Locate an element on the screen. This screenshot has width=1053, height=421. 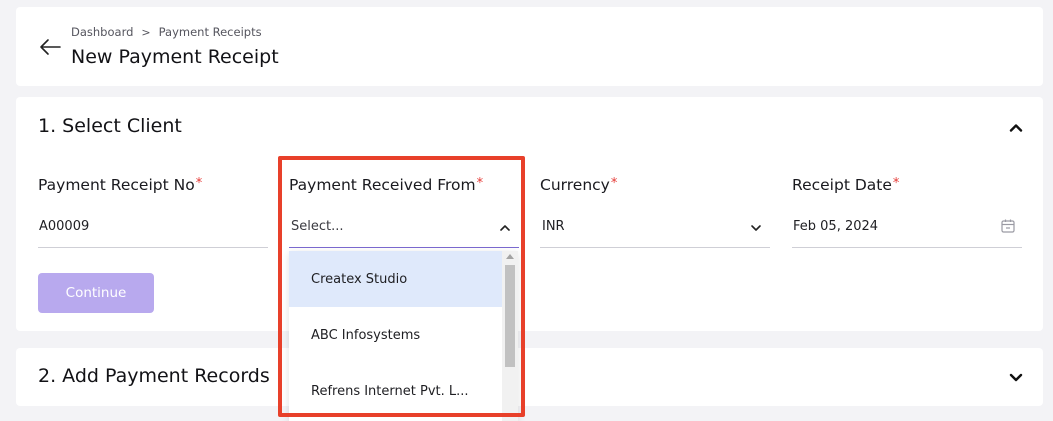
page-title: New Payment Receipt is located at coordinates (175, 57).